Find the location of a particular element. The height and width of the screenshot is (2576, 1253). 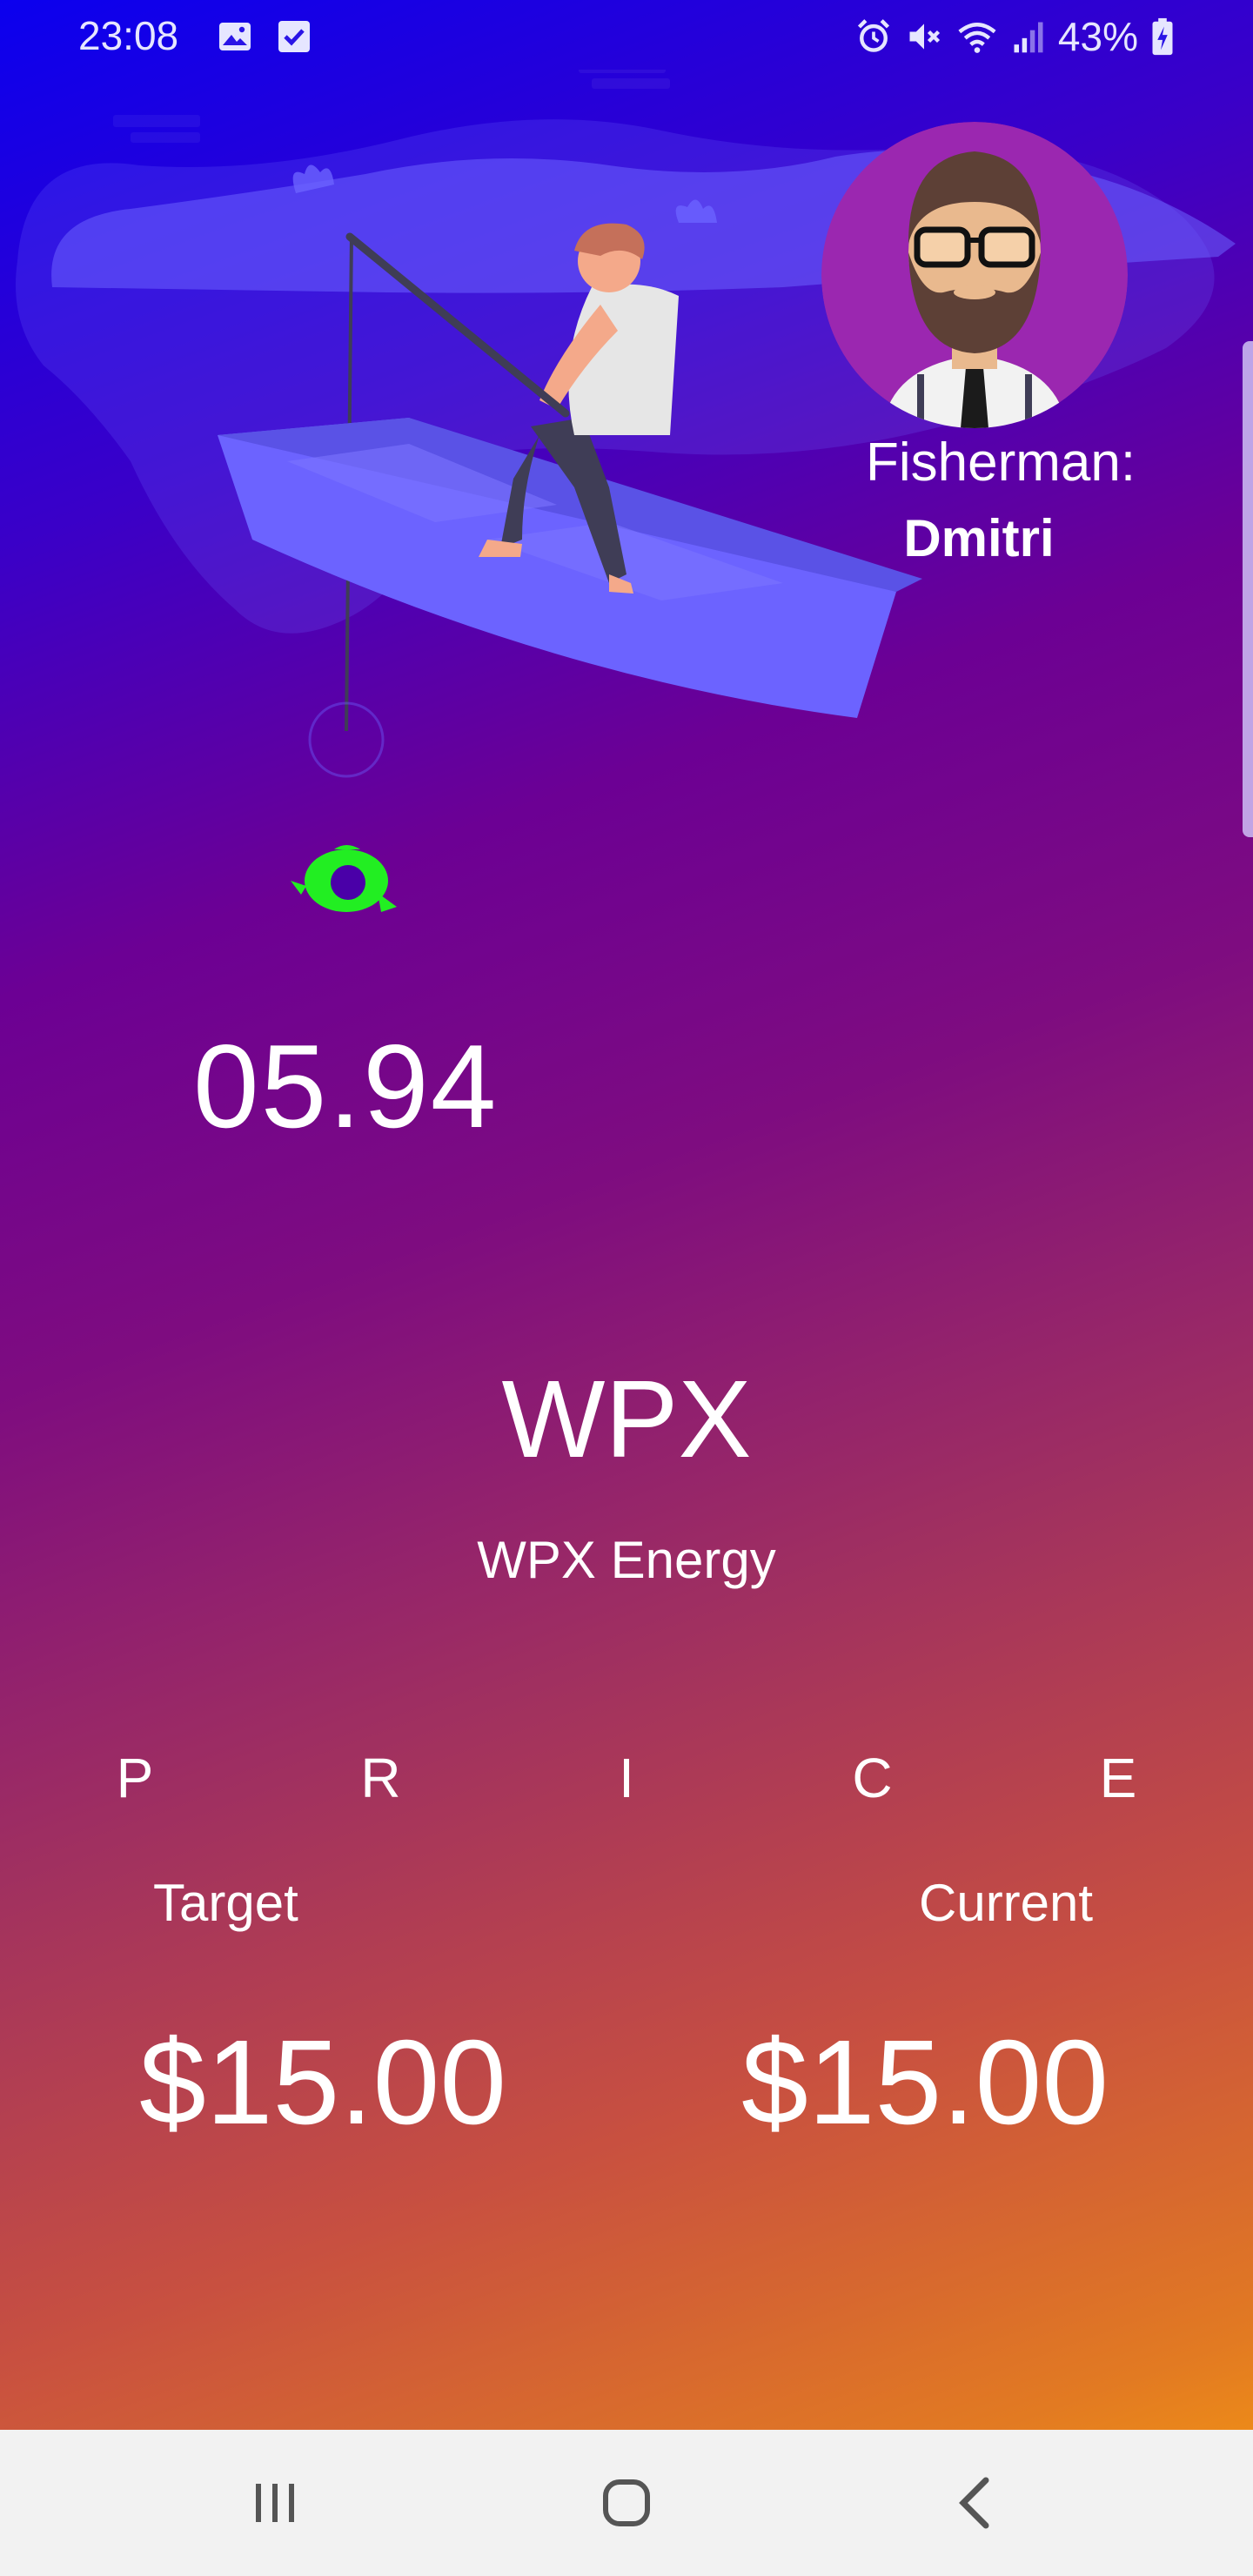

recent-apps-icon is located at coordinates (275, 2503).